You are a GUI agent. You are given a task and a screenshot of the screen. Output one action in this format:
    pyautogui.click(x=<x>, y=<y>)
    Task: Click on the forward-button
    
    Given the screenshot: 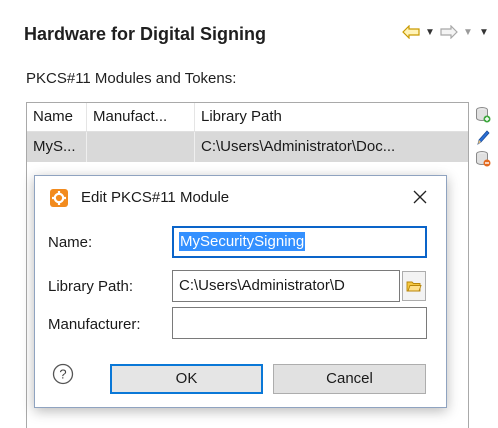 What is the action you would take?
    pyautogui.click(x=449, y=32)
    